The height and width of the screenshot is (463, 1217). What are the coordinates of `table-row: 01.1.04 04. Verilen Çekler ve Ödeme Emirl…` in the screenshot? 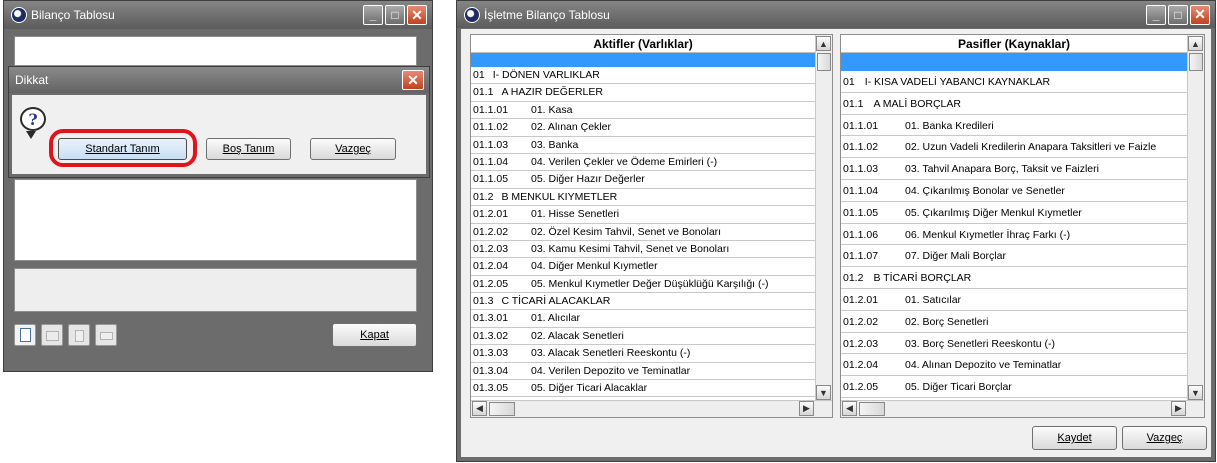 It's located at (643, 163).